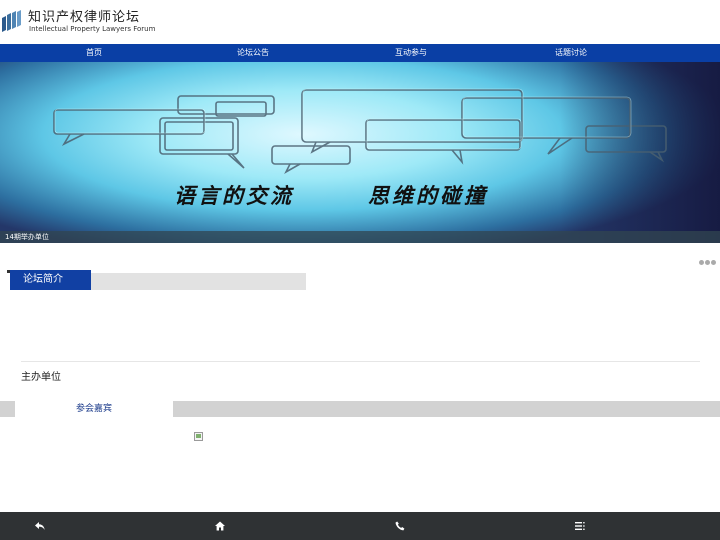  Describe the element at coordinates (43, 279) in the screenshot. I see `intro-label: 论坛简介` at that location.